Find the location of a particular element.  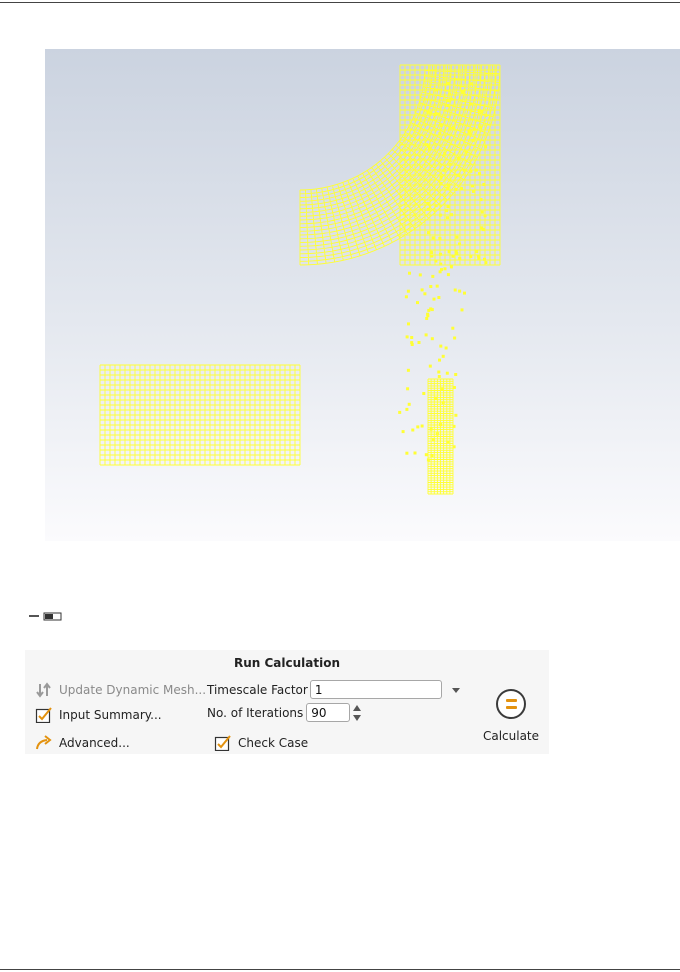

stepper-up-icon is located at coordinates (357, 708).